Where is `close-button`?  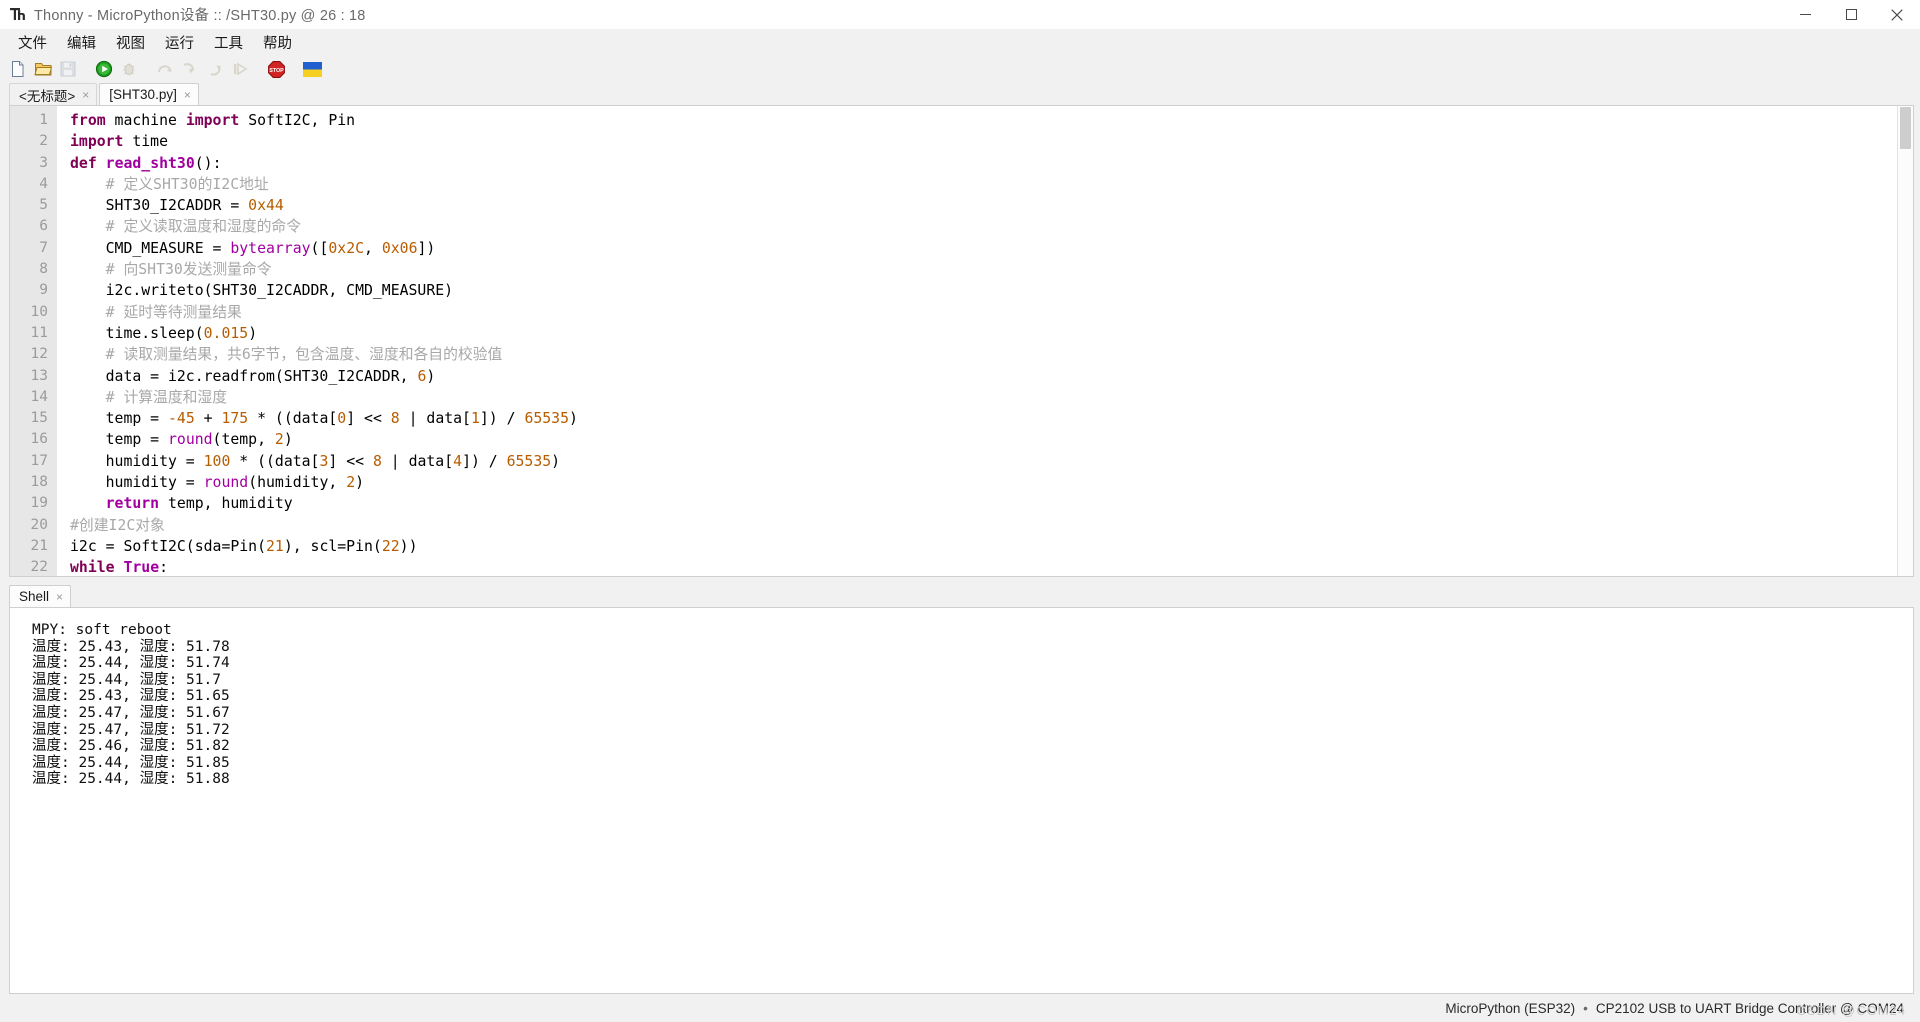 close-button is located at coordinates (1897, 14).